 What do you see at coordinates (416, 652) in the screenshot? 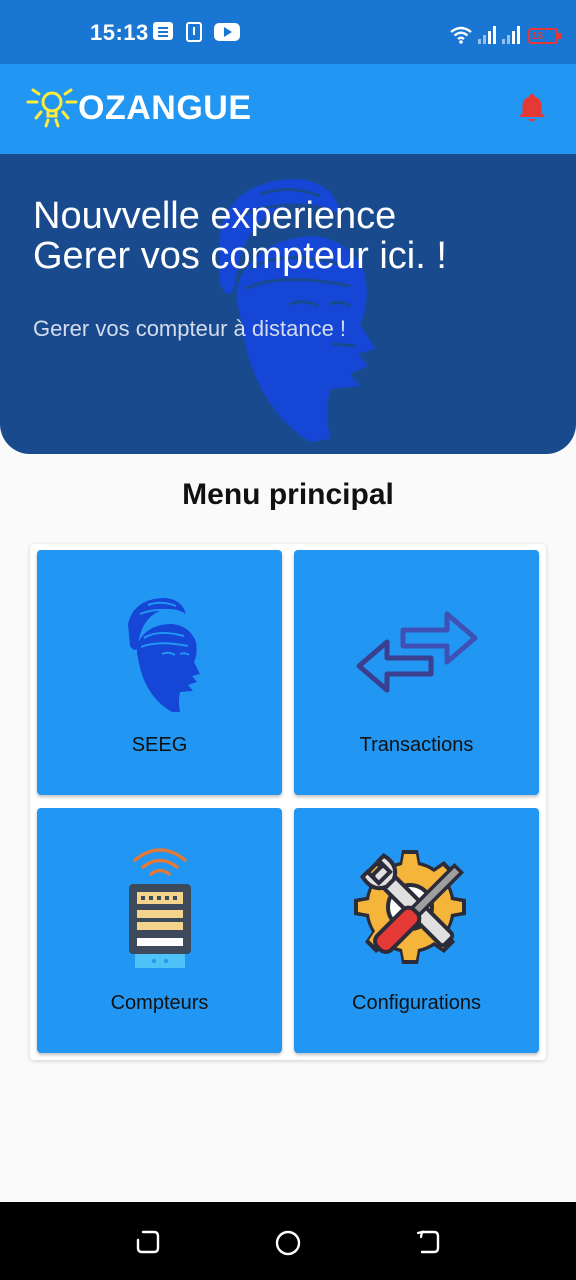
I see `transfer-arrows-icon` at bounding box center [416, 652].